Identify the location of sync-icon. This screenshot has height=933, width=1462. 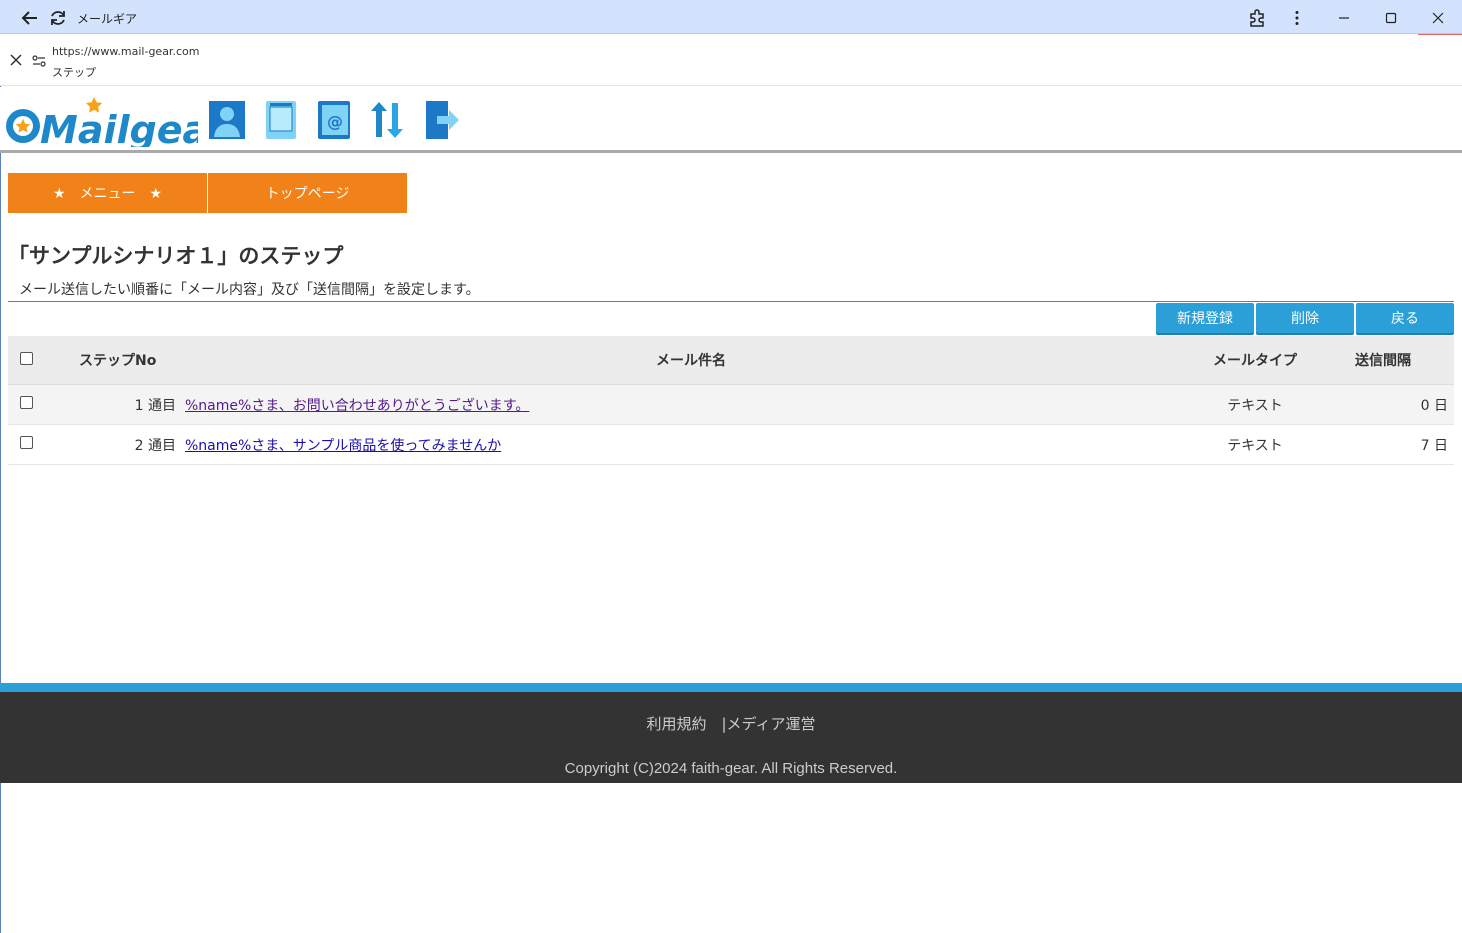
(387, 120).